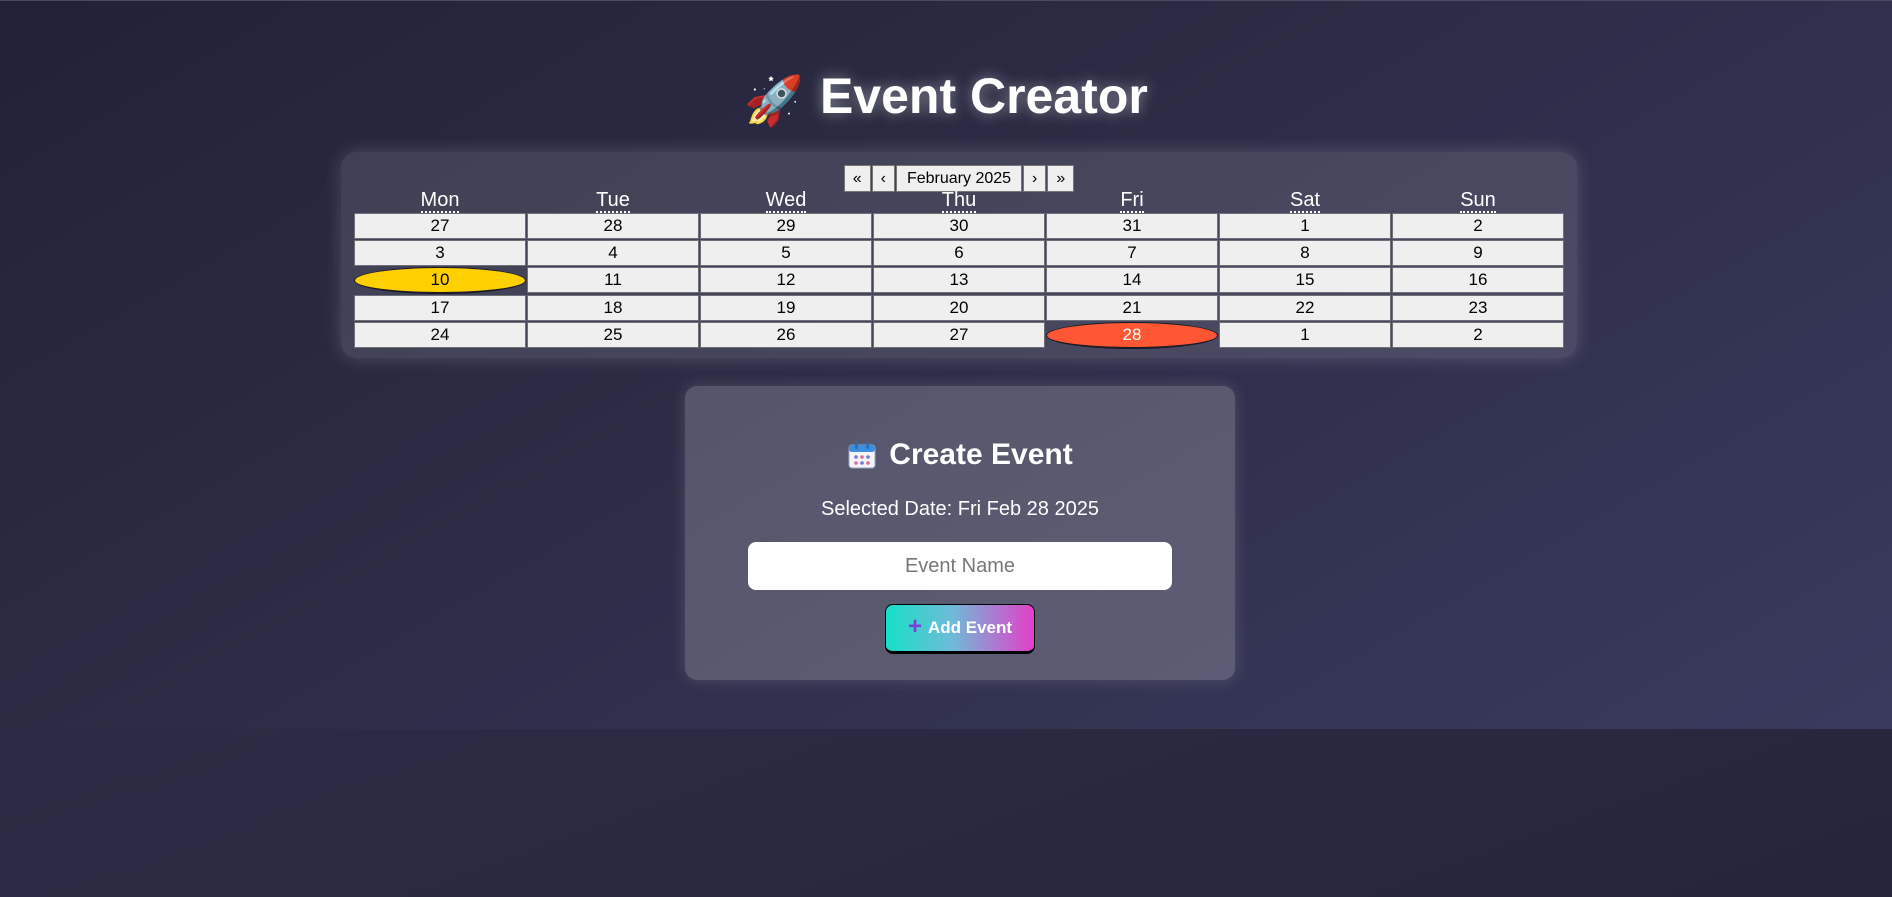  Describe the element at coordinates (786, 280) in the screenshot. I see `calendar-day: 12` at that location.